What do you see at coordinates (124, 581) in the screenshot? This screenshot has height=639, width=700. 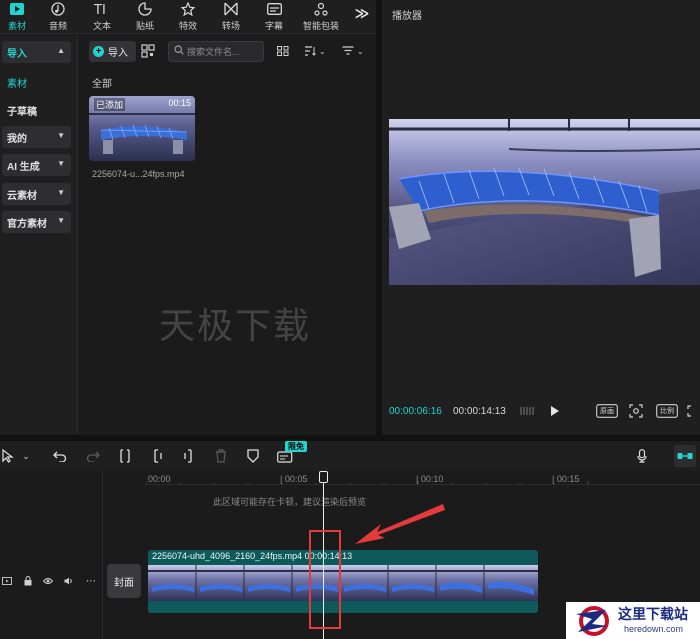 I see `cover-button: 封面` at bounding box center [124, 581].